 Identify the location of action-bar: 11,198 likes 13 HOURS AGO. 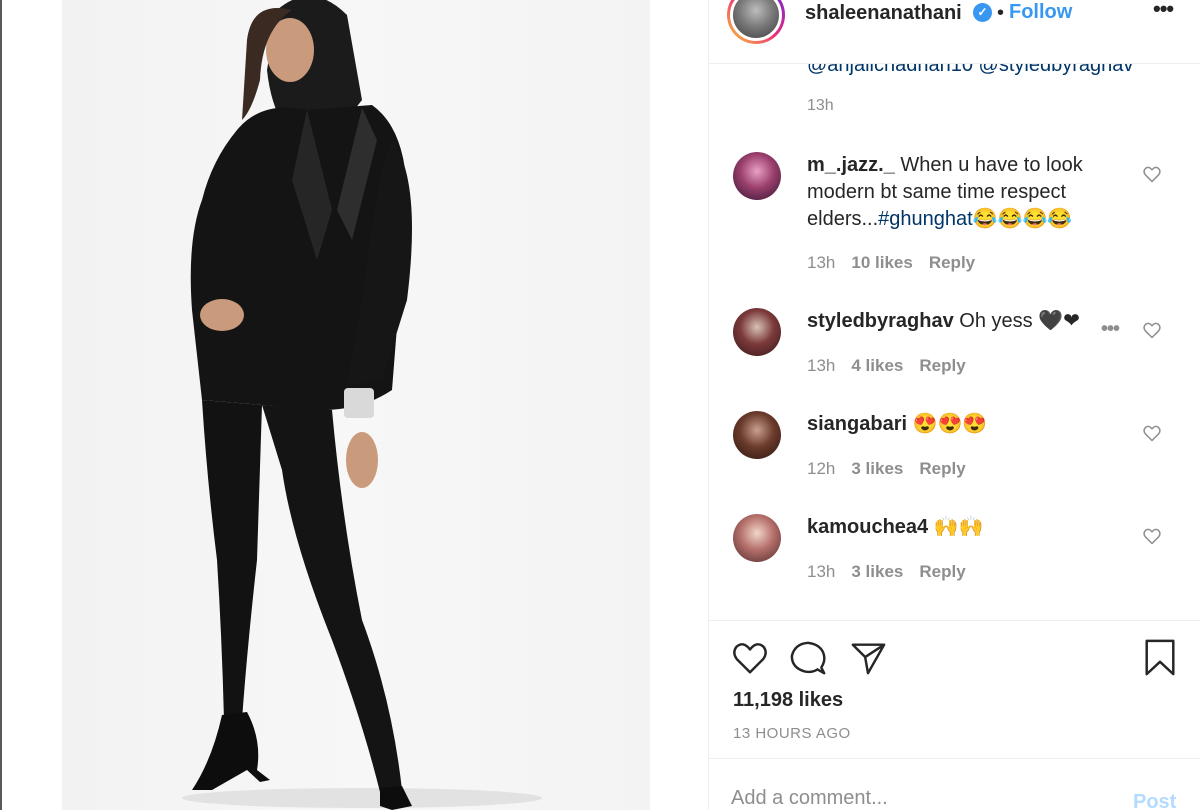
(954, 689).